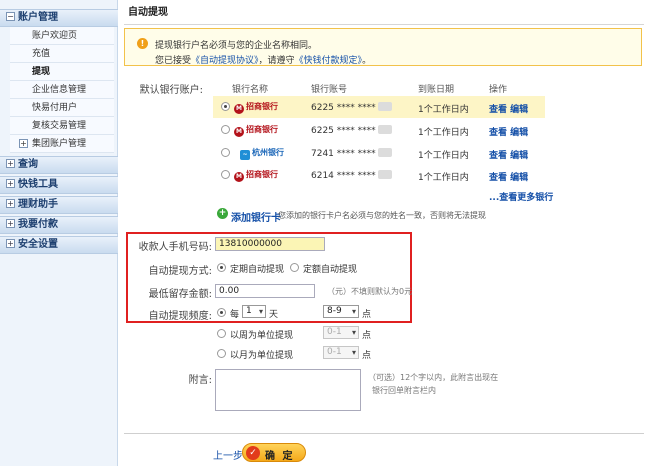  What do you see at coordinates (180, 271) in the screenshot?
I see `mode-label: 自动提现方式:` at bounding box center [180, 271].